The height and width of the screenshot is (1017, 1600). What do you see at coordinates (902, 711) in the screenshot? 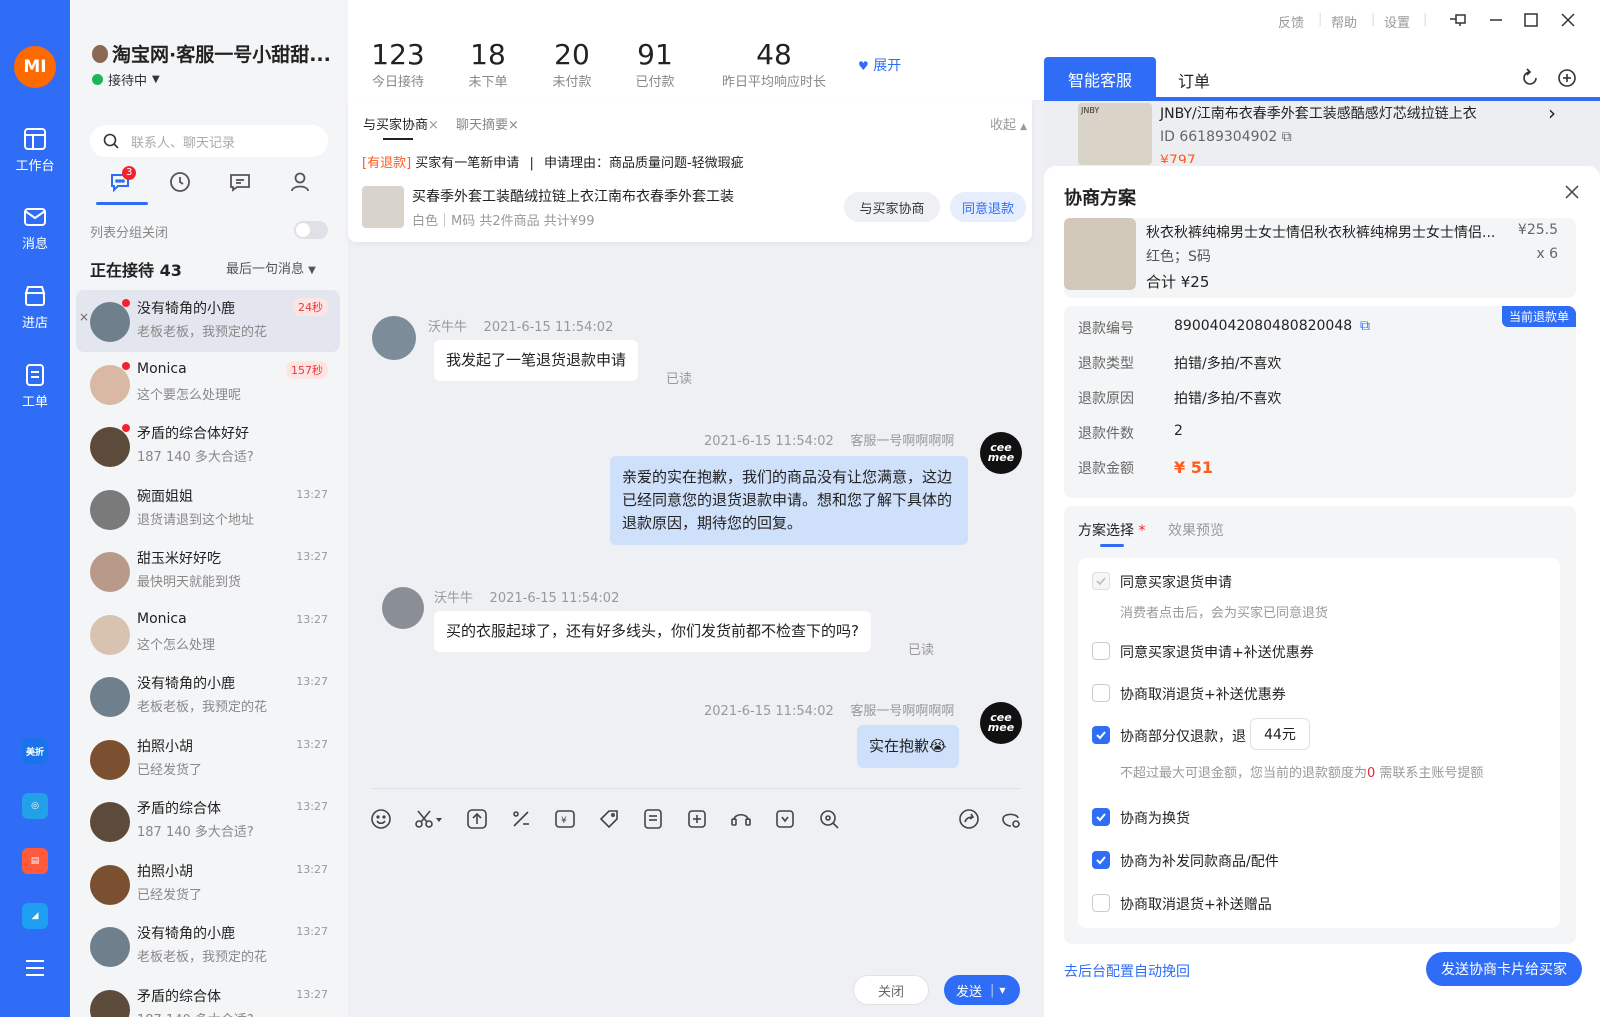
I see `sender: 客服一号啊啊啊啊` at bounding box center [902, 711].